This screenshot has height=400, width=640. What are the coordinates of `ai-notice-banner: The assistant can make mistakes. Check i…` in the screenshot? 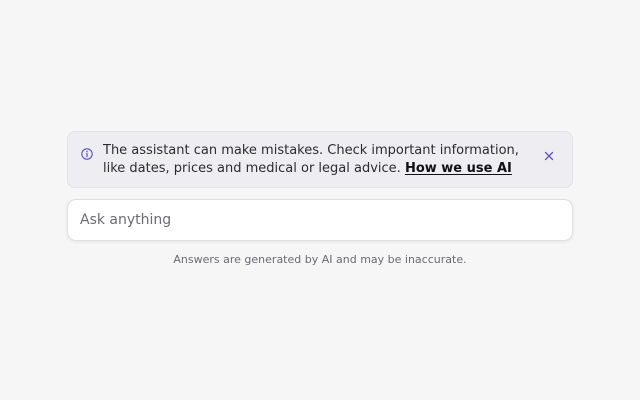 It's located at (320, 159).